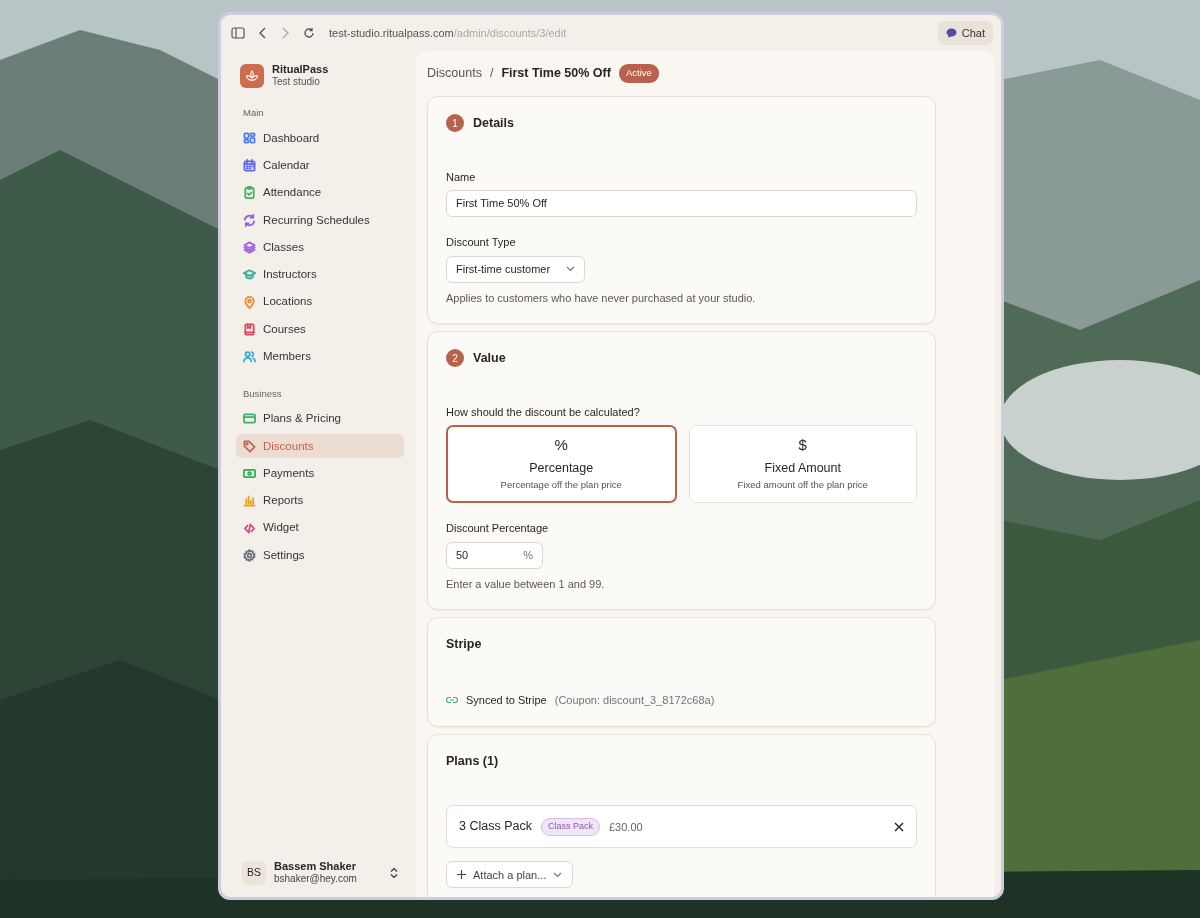 Image resolution: width=1200 pixels, height=918 pixels. Describe the element at coordinates (320, 192) in the screenshot. I see `nav-item: Attendance` at that location.